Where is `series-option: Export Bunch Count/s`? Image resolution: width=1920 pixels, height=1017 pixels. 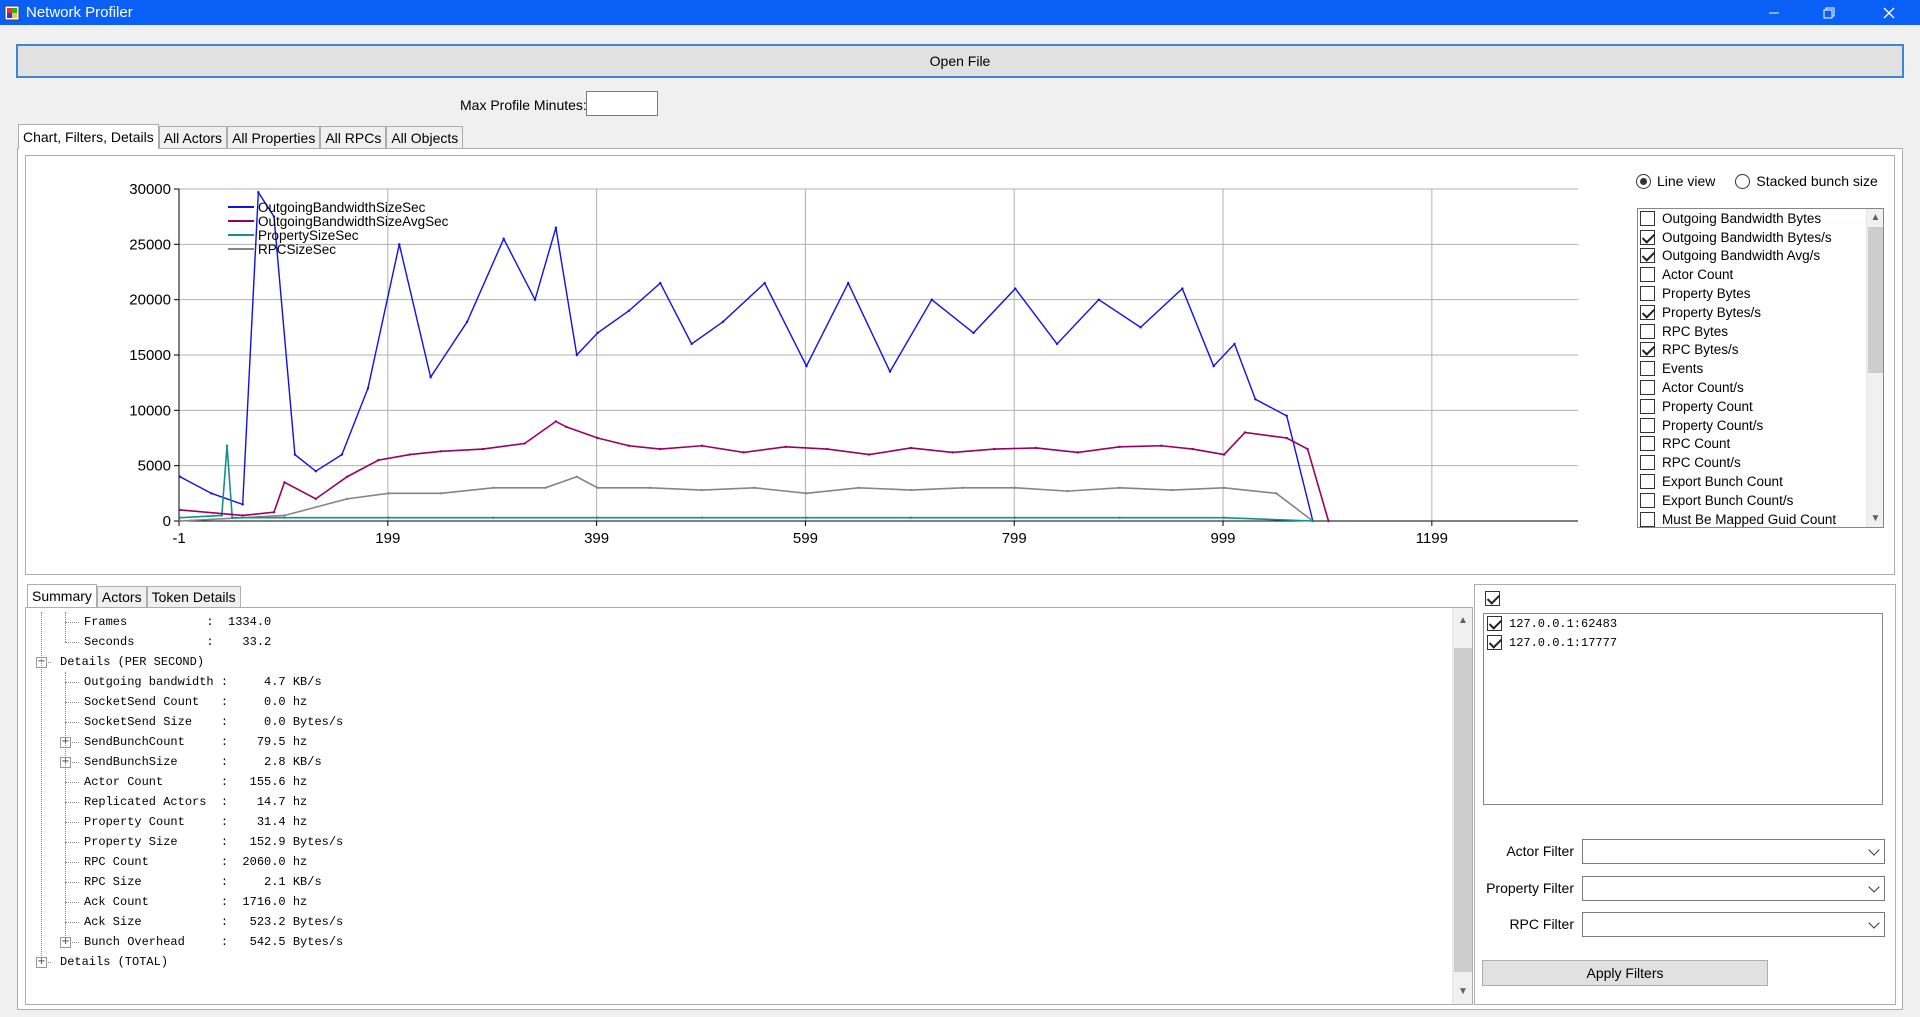 series-option: Export Bunch Count/s is located at coordinates (1752, 500).